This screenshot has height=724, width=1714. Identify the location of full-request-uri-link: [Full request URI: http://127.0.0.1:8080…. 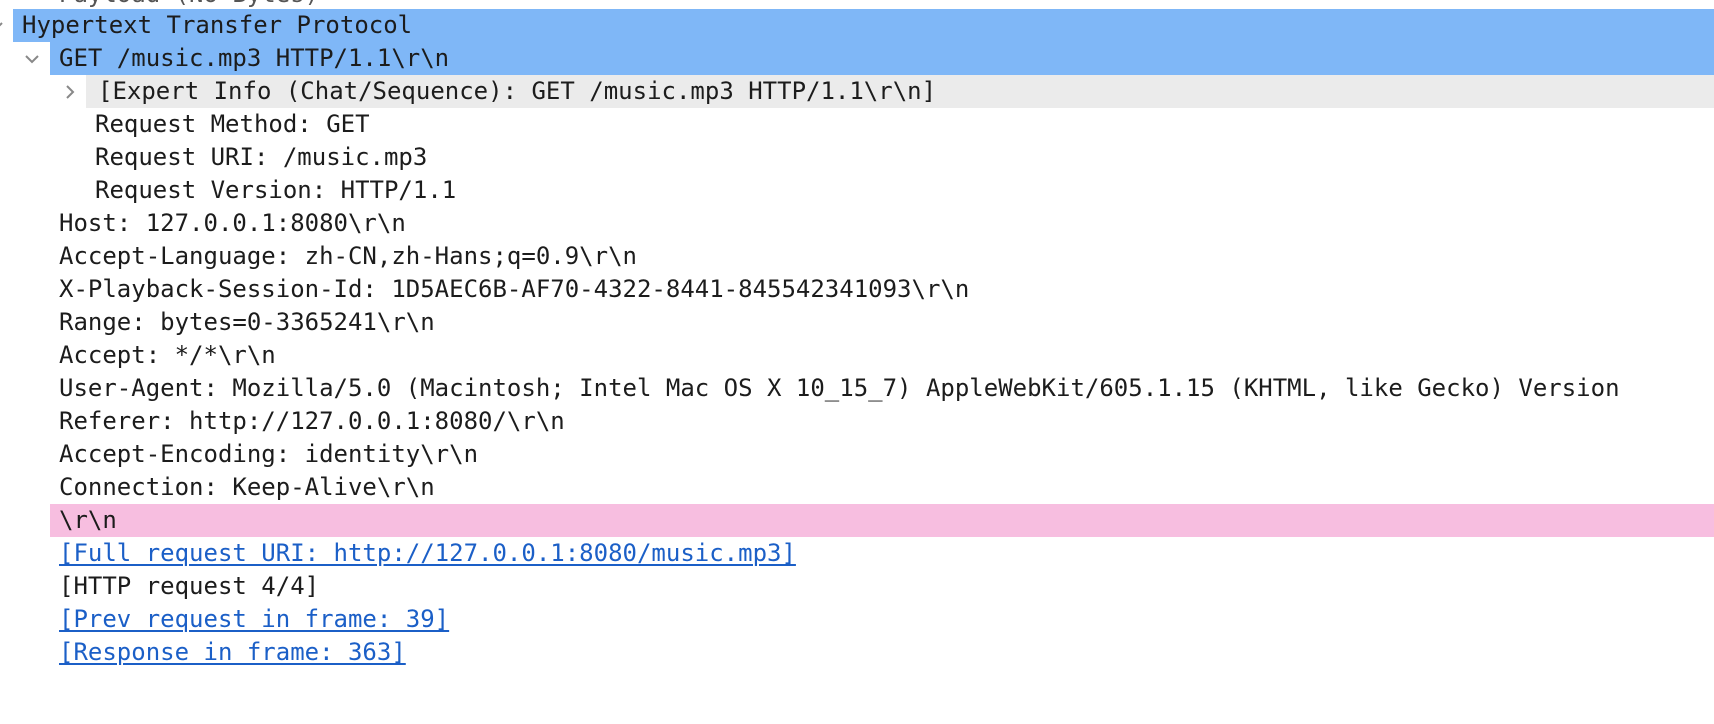
(427, 553).